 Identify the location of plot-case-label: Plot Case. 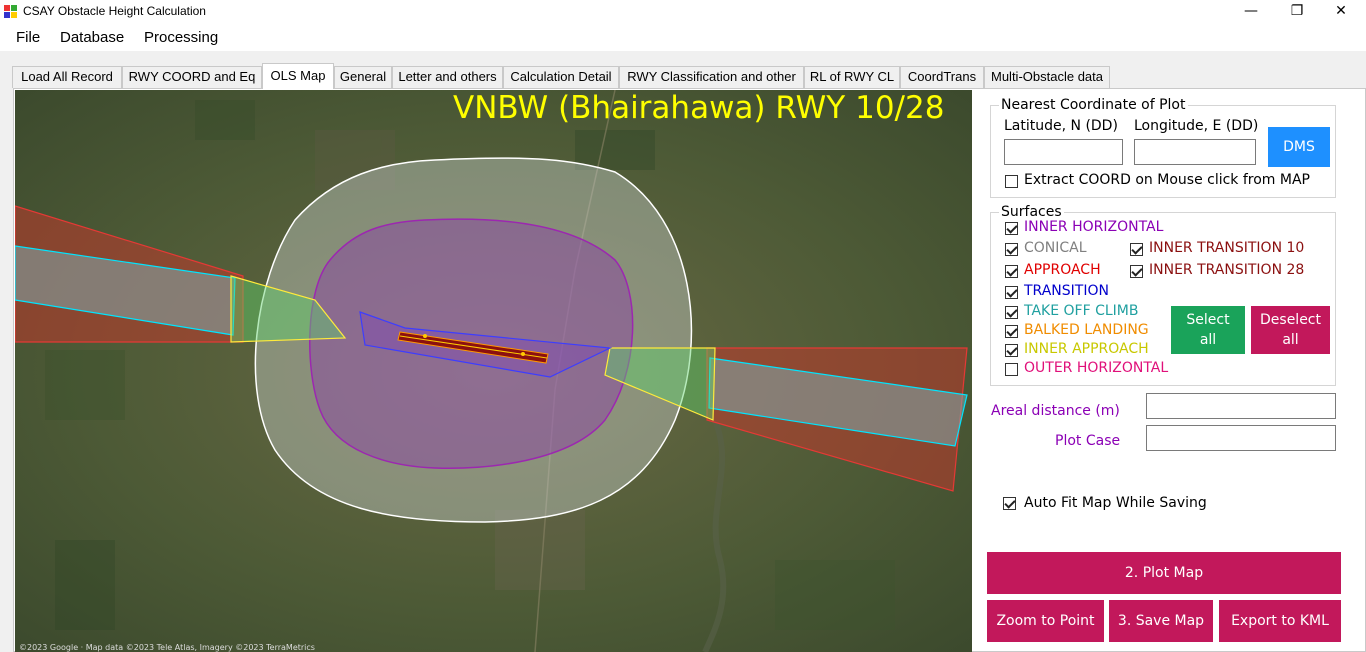
(1088, 441).